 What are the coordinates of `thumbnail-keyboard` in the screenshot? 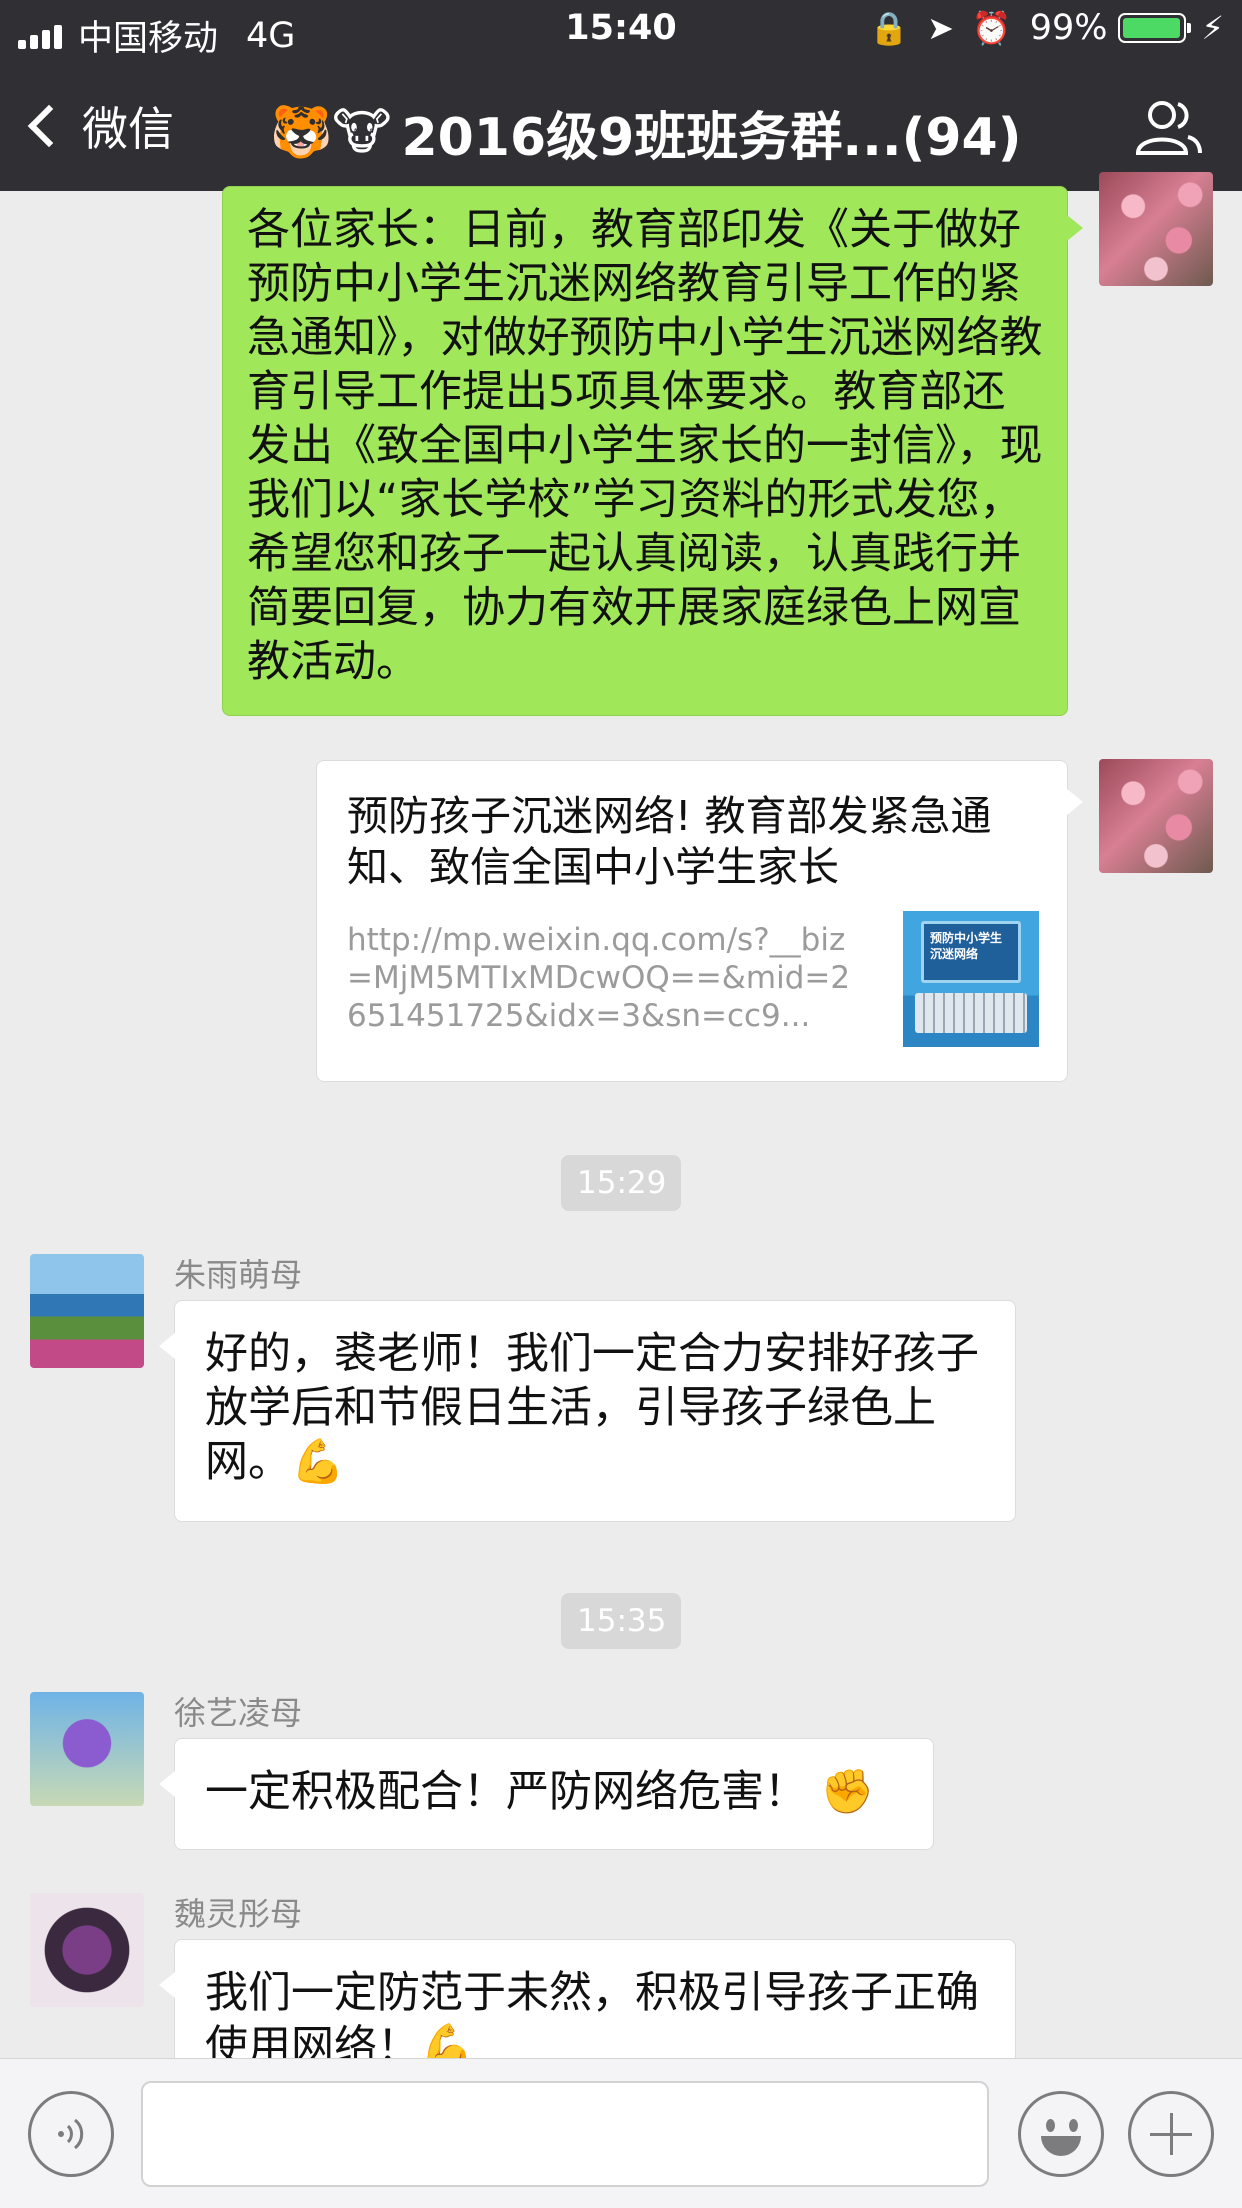 It's located at (971, 1013).